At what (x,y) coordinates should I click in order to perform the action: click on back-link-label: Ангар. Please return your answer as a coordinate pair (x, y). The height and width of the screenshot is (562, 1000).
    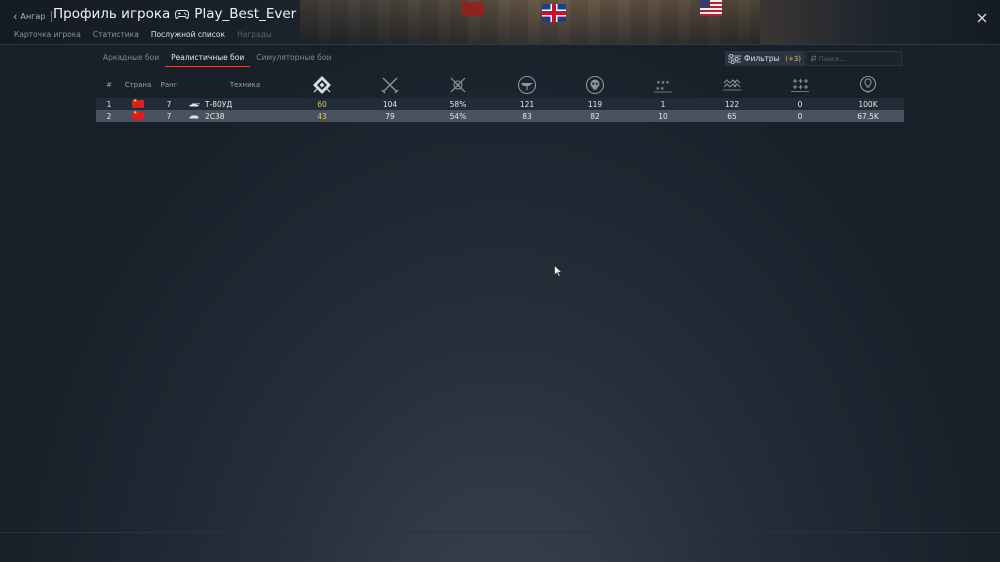
    Looking at the image, I should click on (33, 16).